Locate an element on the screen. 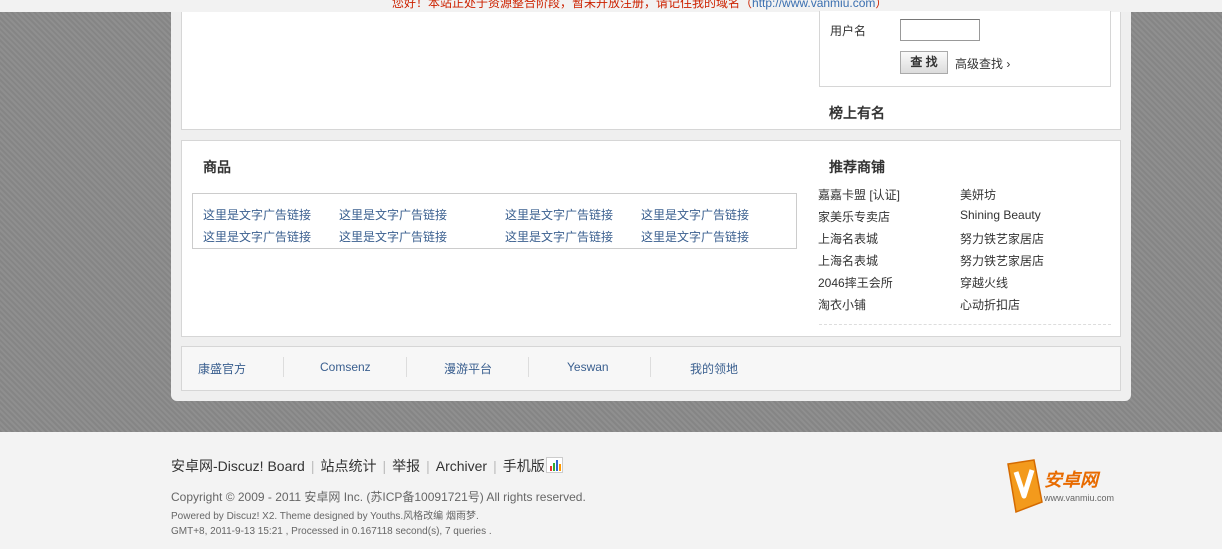 This screenshot has width=1222, height=549. notice-url-link: http://www.vanmiu.com is located at coordinates (813, 5).